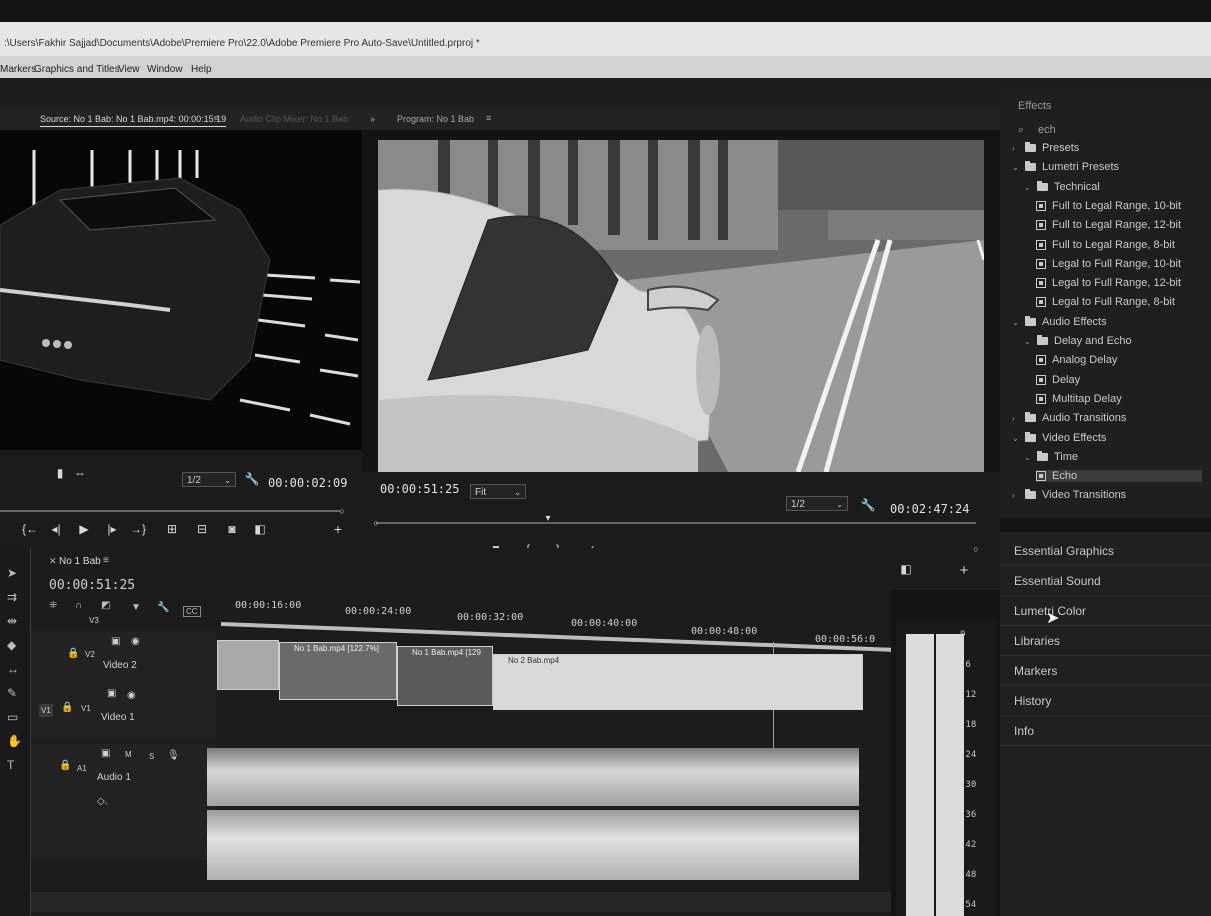 Image resolution: width=1211 pixels, height=916 pixels. Describe the element at coordinates (1119, 264) in the screenshot. I see `effects-item: Legal to Full Range, 10-bit` at that location.